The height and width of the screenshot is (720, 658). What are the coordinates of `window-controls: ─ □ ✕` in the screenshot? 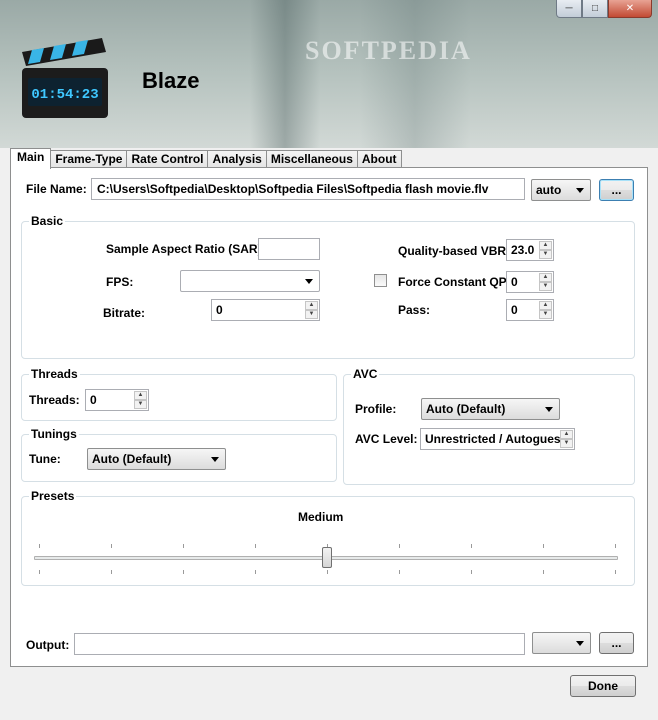 It's located at (604, 9).